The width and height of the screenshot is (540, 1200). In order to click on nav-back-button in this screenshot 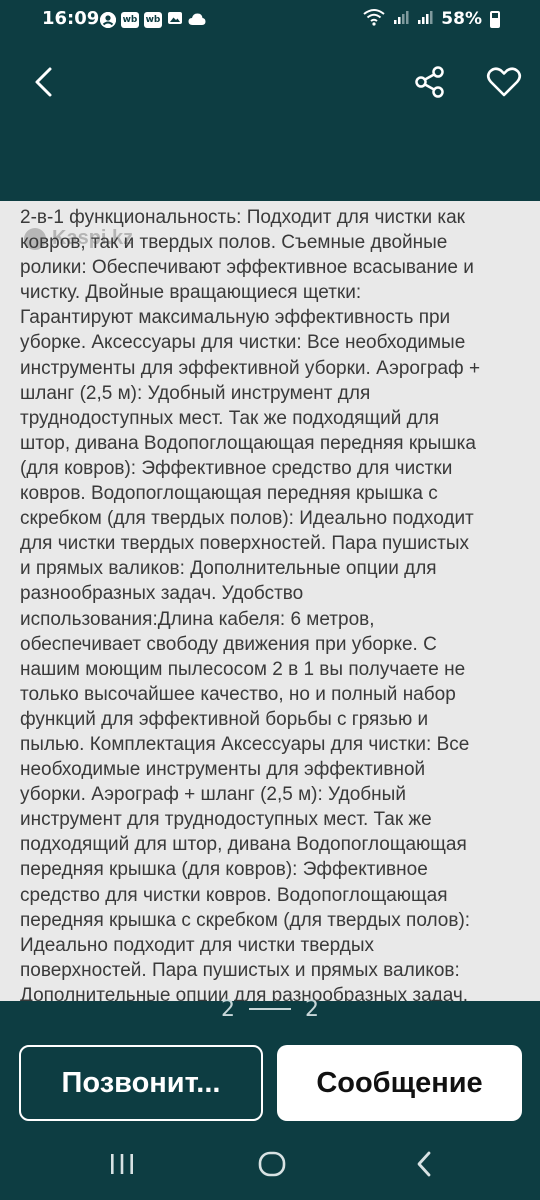, I will do `click(424, 1164)`.